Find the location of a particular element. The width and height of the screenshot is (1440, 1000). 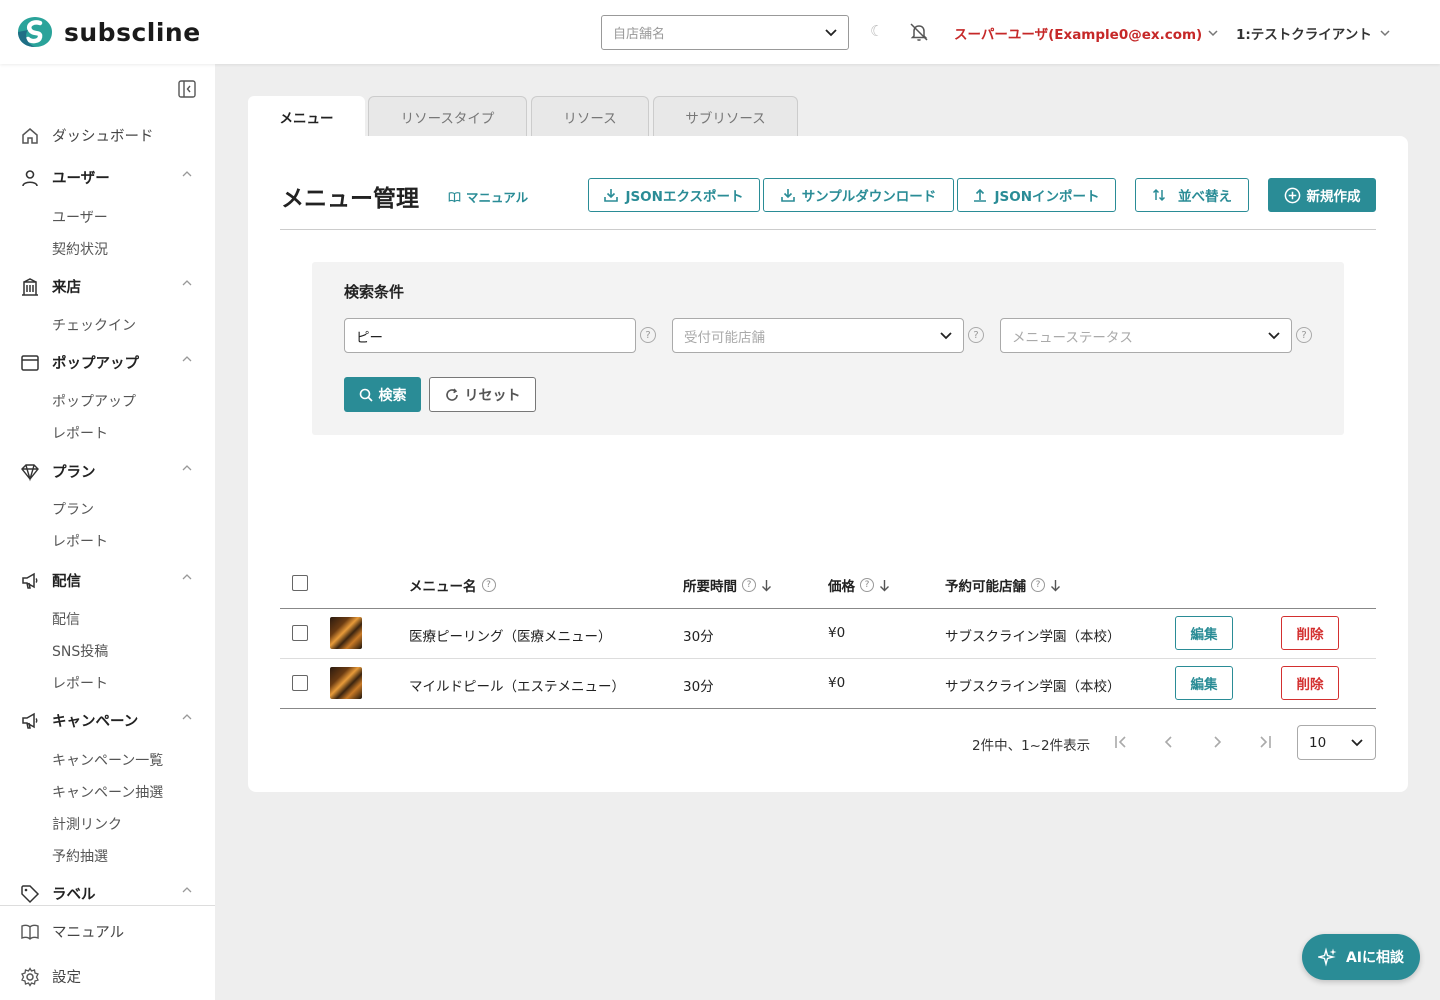

client-menu: 1:テストクライアント is located at coordinates (1313, 33).